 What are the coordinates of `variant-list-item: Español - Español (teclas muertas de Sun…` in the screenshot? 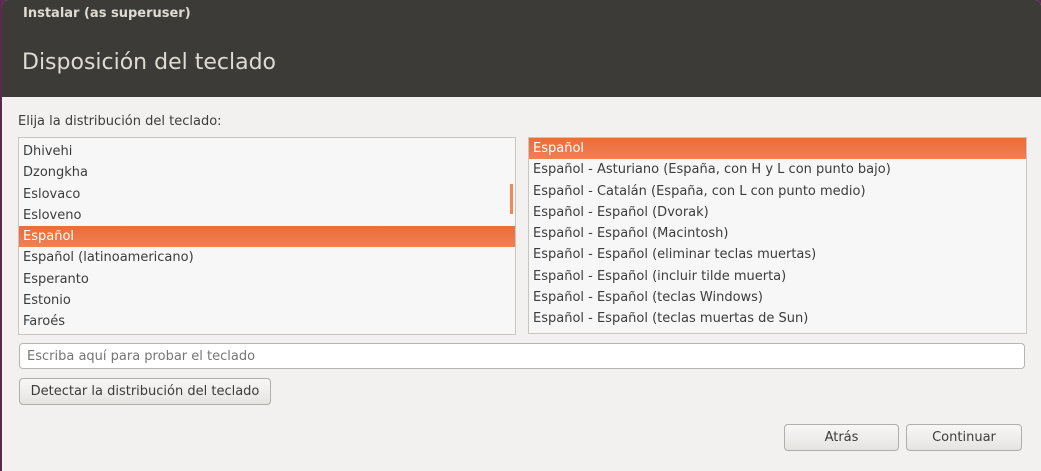 It's located at (777, 318).